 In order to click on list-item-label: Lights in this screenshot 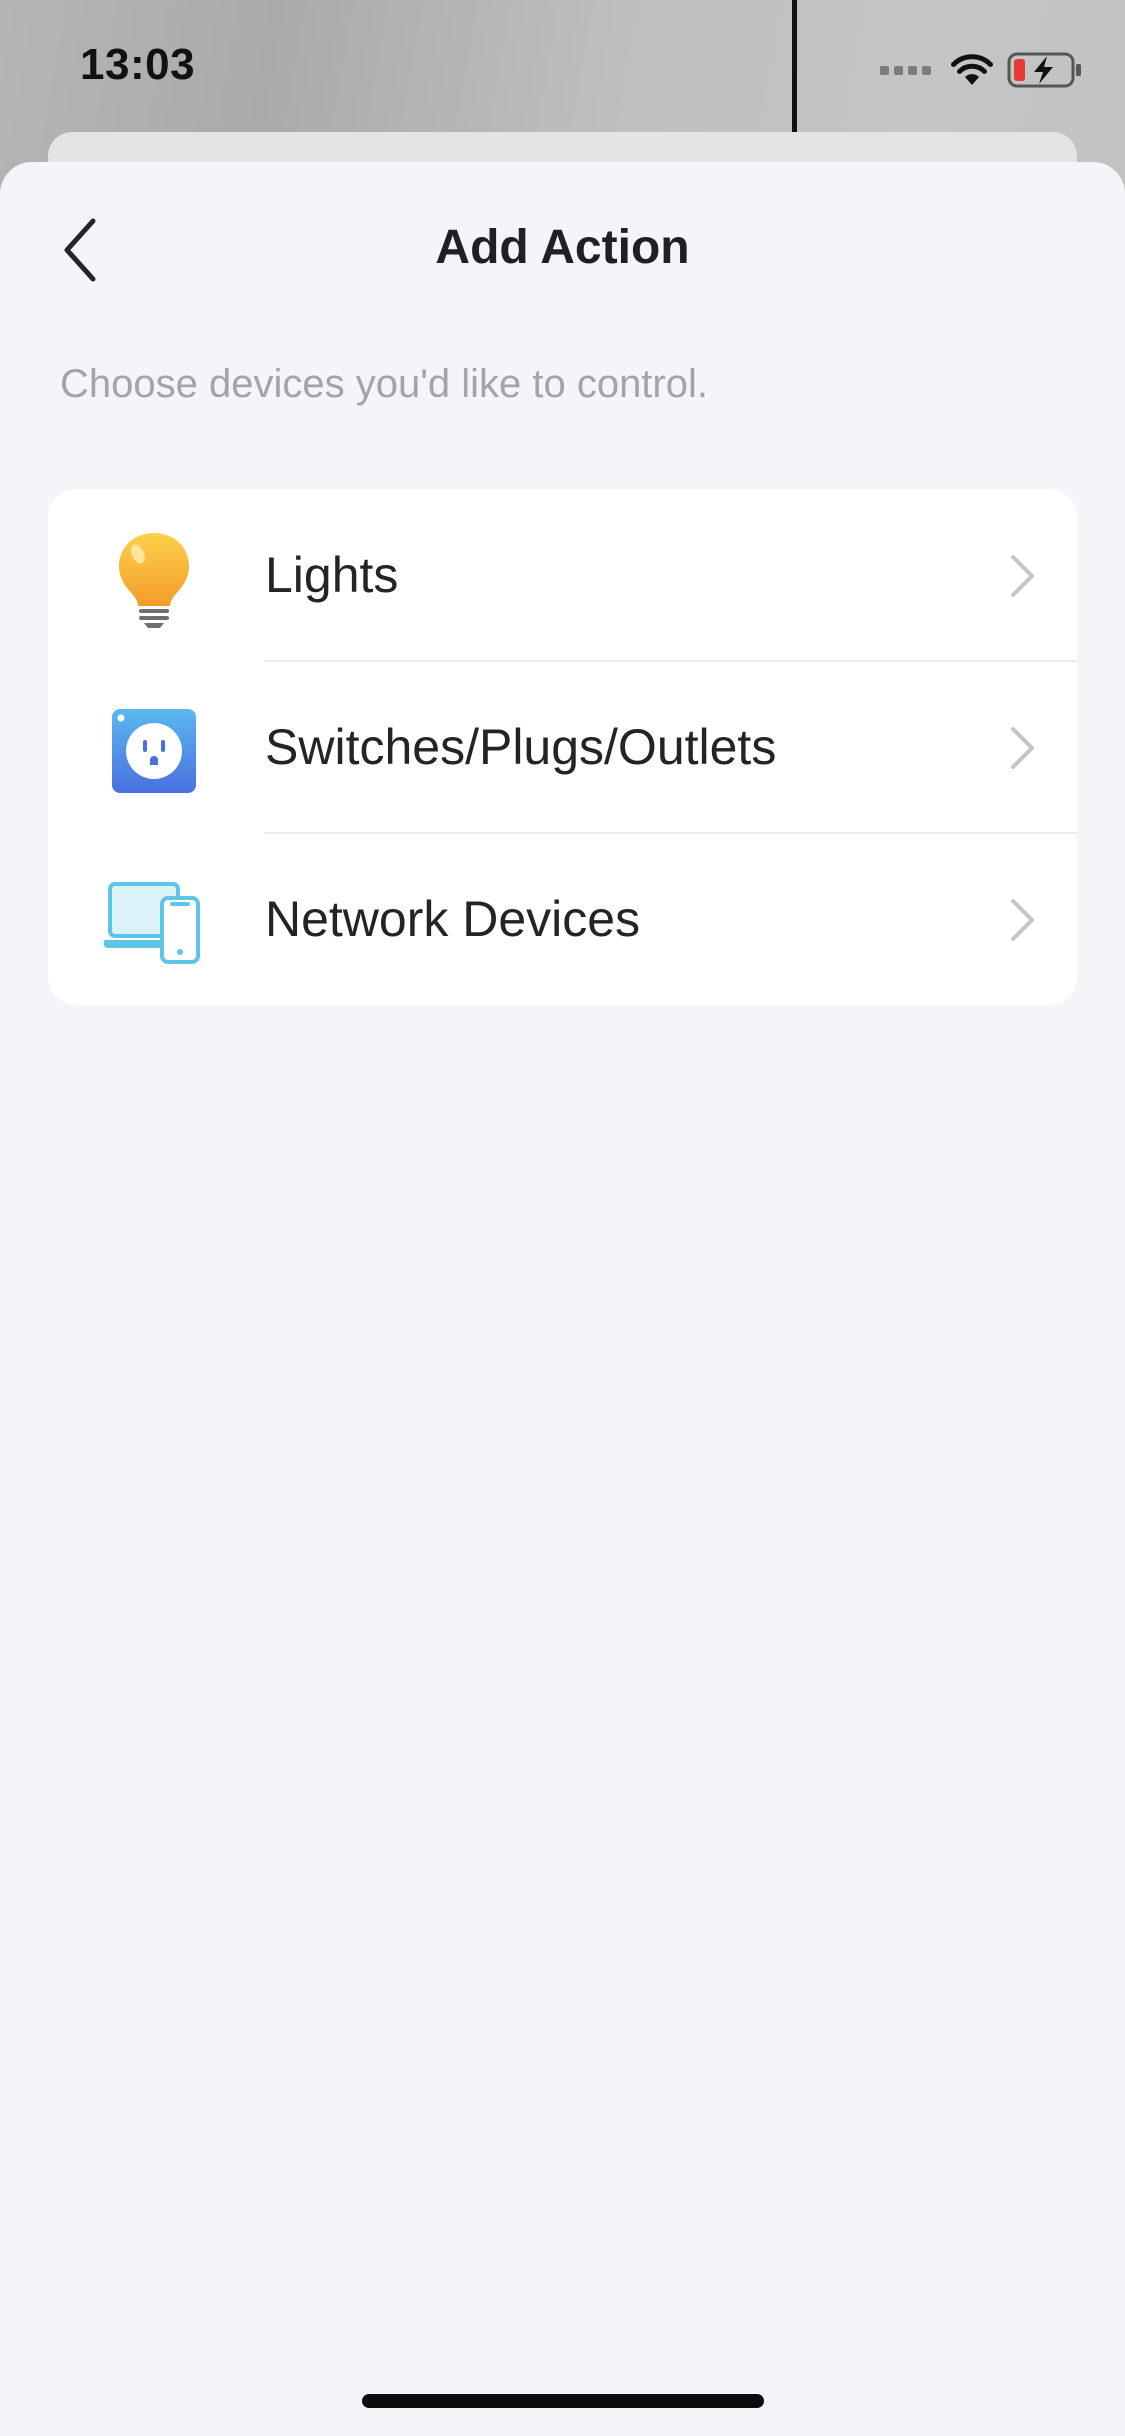, I will do `click(332, 575)`.